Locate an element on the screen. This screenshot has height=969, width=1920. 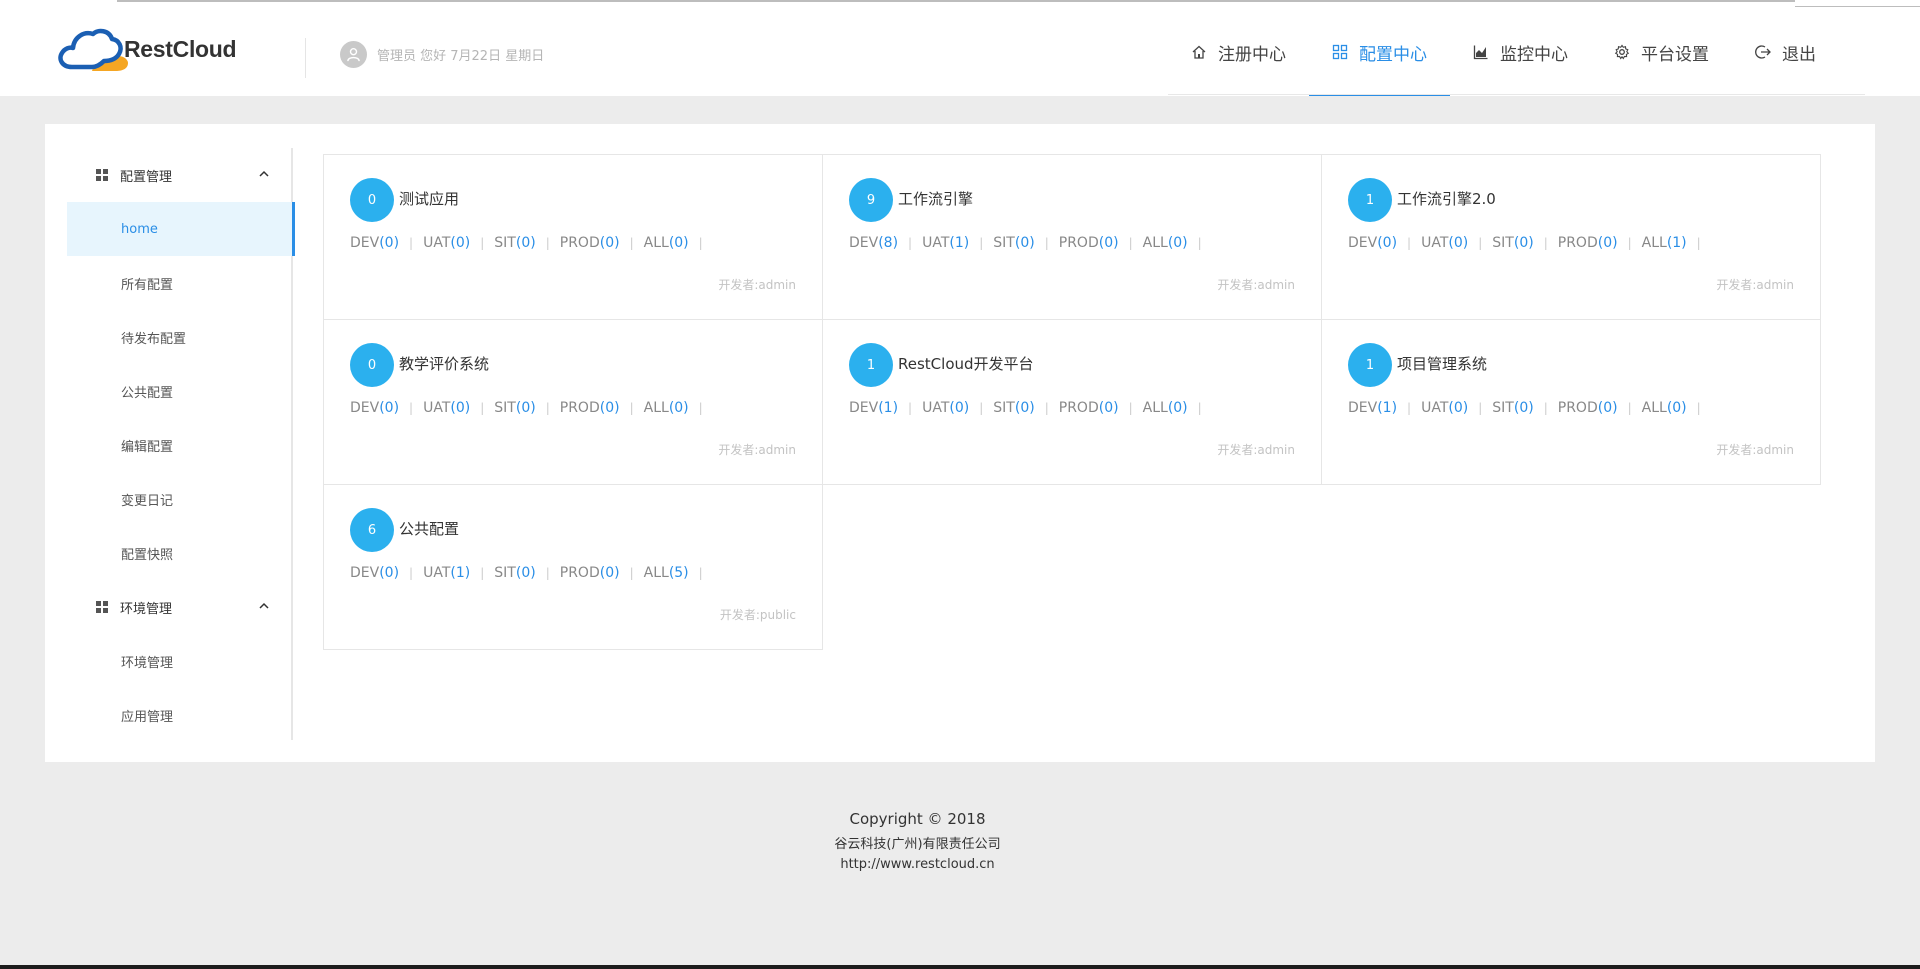
sidebar-item-snapshots: 配置快照 is located at coordinates (179, 553).